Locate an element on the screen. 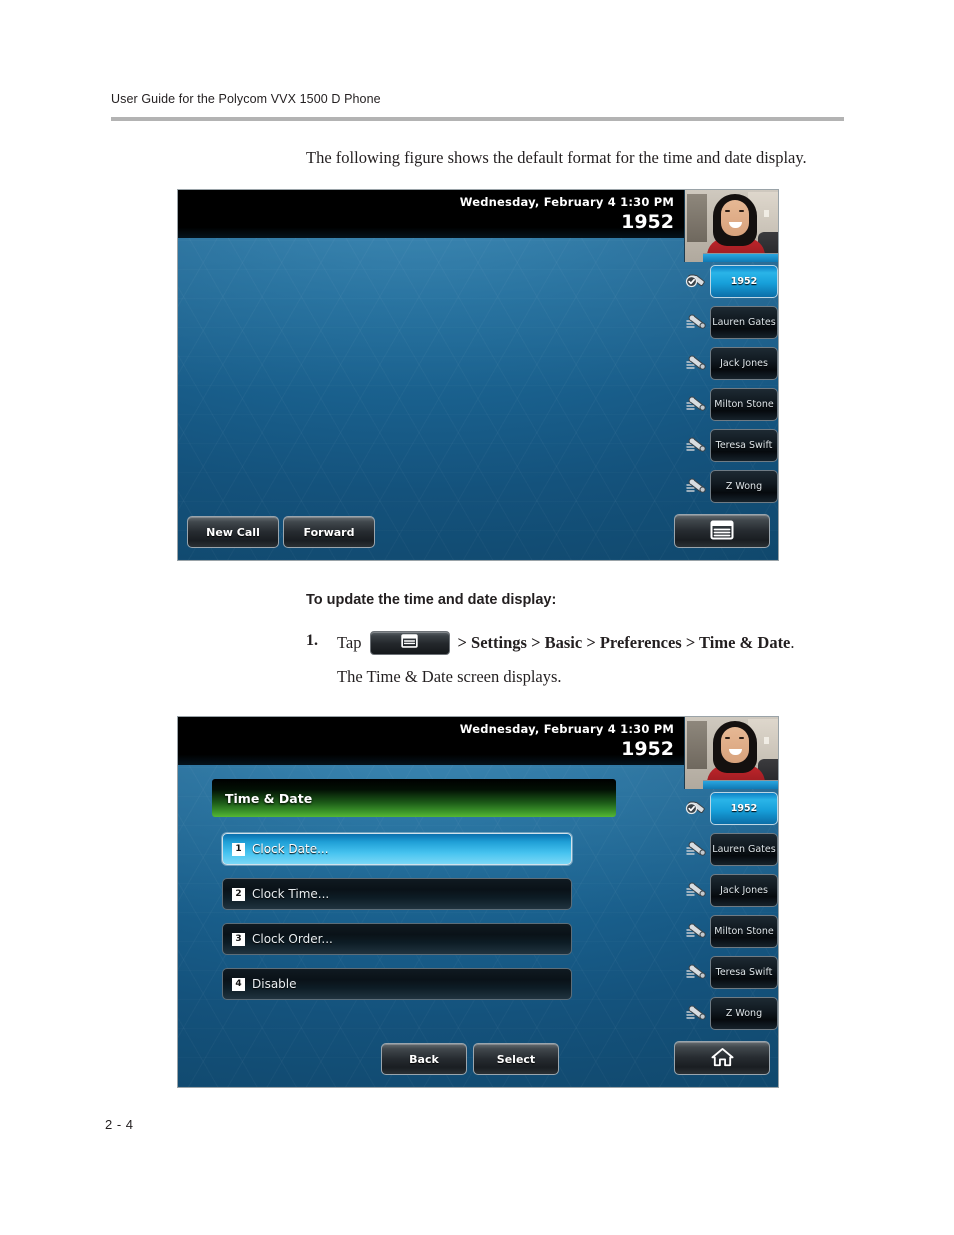 The width and height of the screenshot is (954, 1235). softkey-forward: Forward is located at coordinates (329, 532).